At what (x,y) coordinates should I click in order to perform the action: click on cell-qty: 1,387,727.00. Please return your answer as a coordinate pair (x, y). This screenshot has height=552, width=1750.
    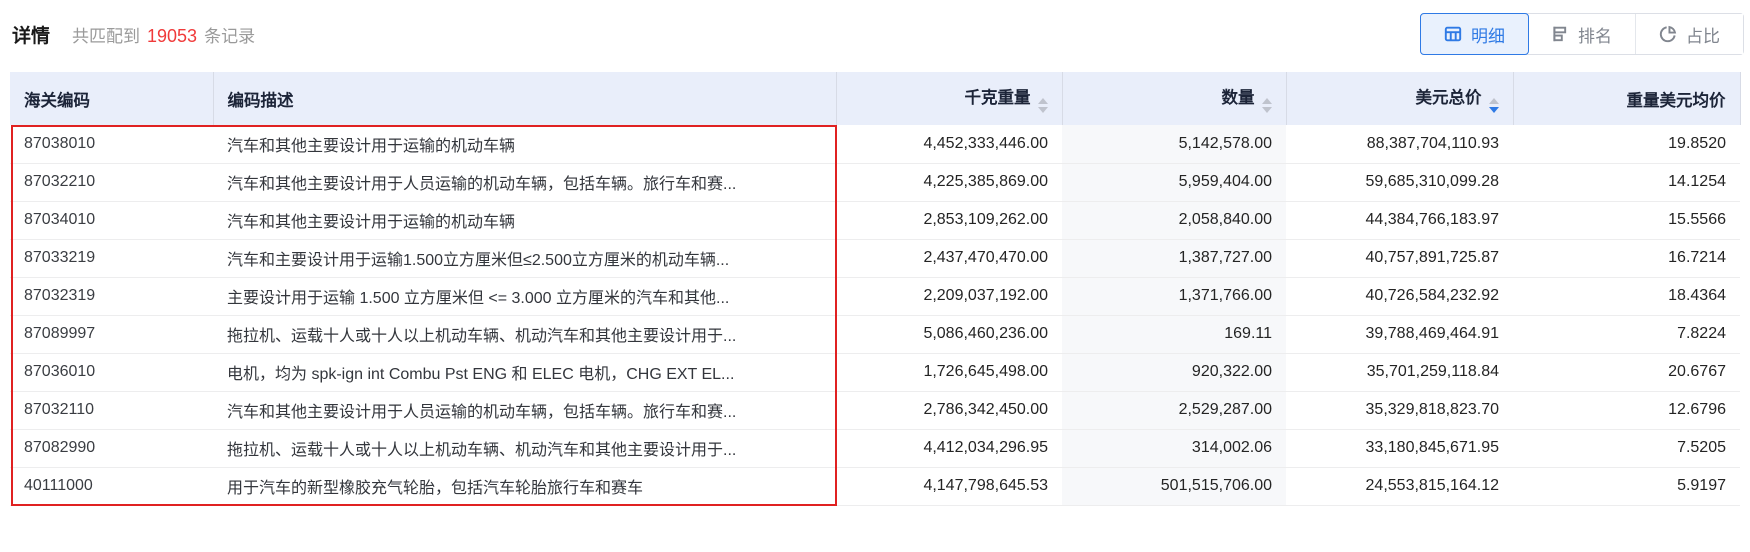
    Looking at the image, I should click on (1174, 258).